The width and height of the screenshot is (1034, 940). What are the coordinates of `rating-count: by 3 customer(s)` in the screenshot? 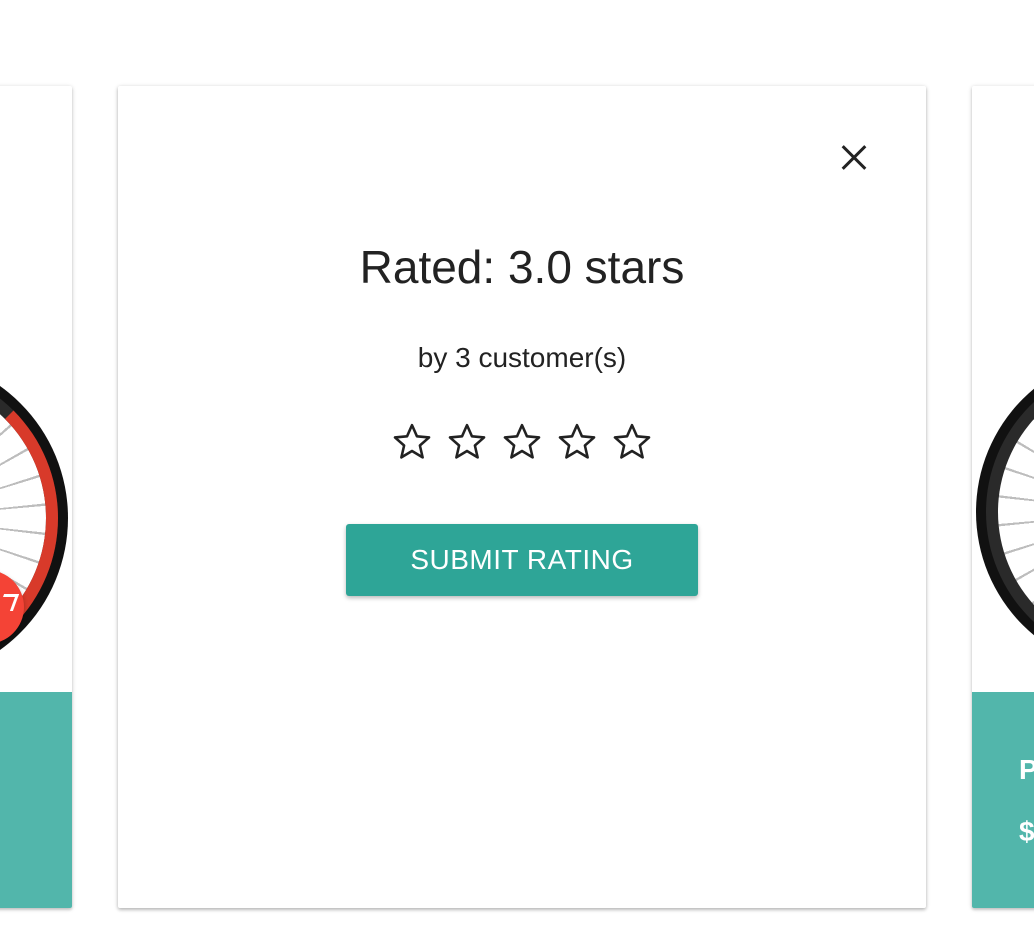 It's located at (522, 357).